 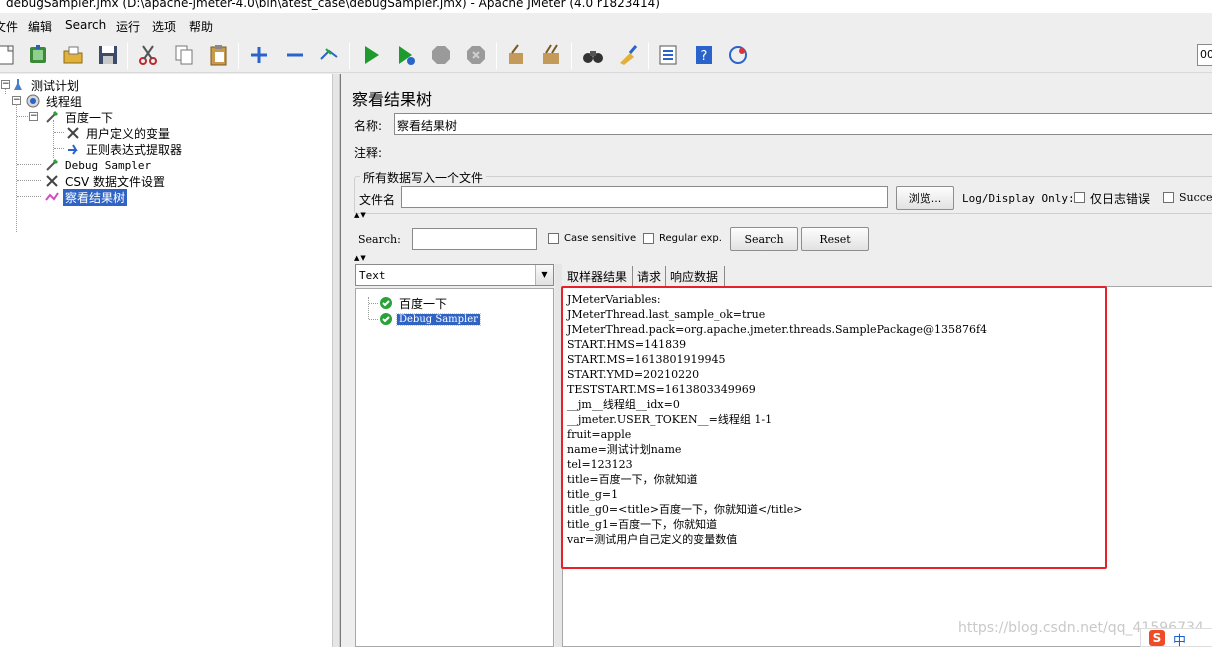 I want to click on collapse-icon, so click(x=295, y=55).